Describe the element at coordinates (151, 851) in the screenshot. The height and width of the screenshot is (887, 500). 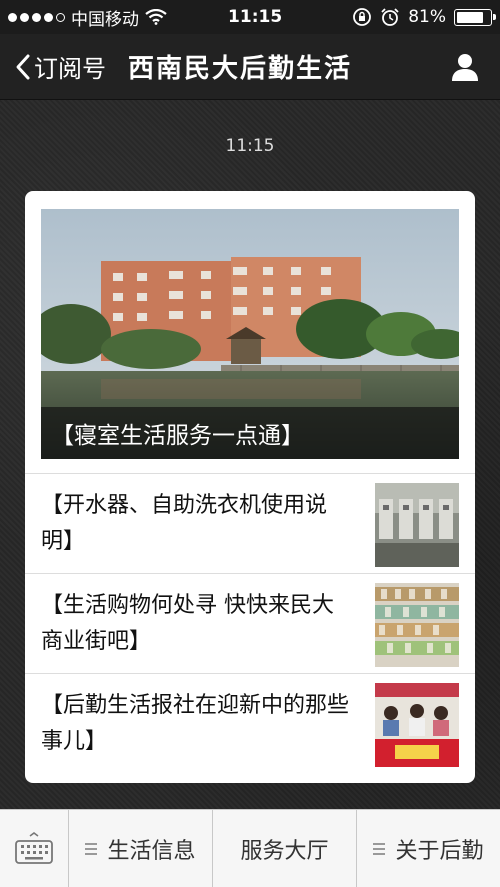
I see `menu-label: 生活信息` at that location.